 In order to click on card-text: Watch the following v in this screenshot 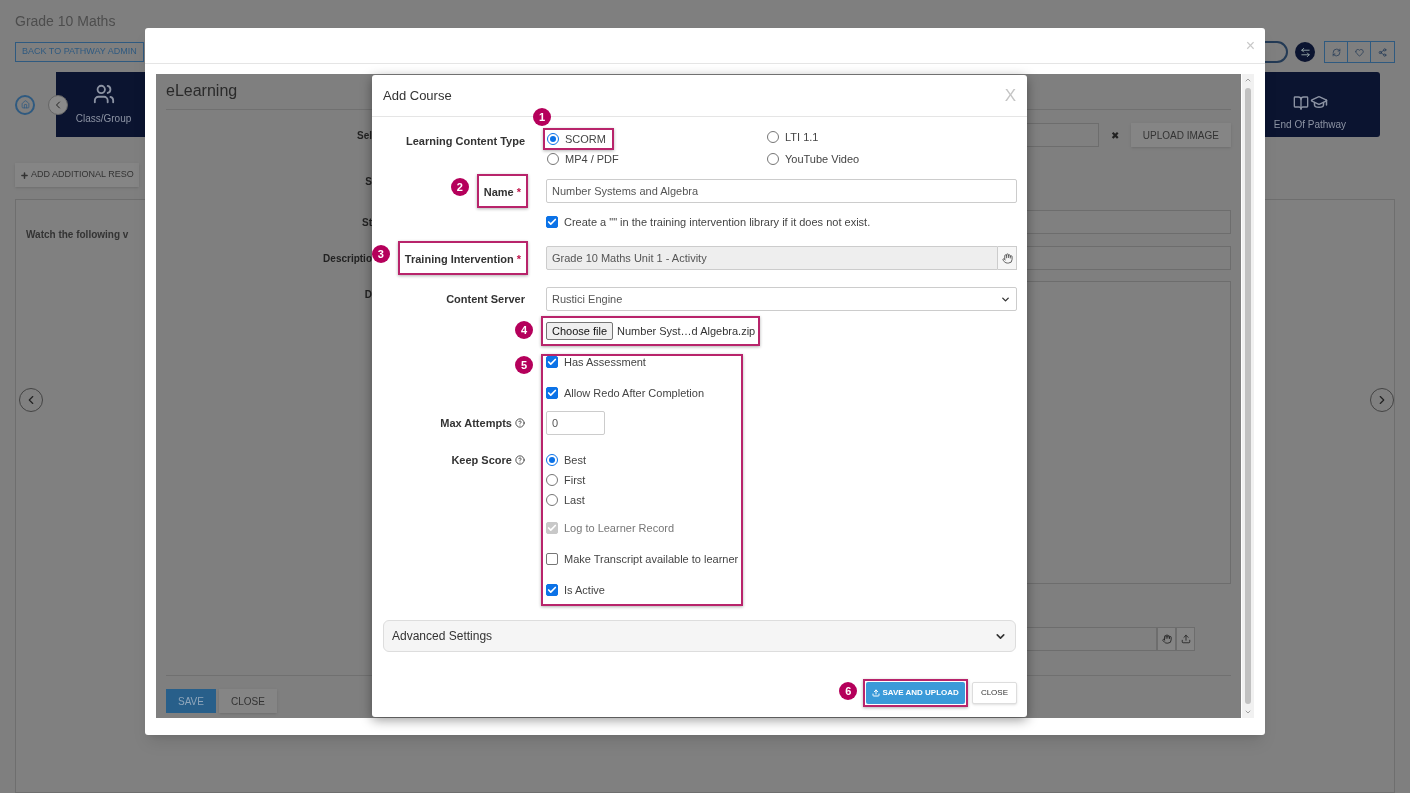, I will do `click(77, 235)`.